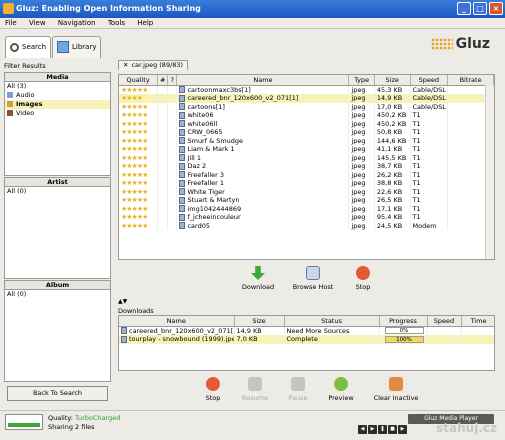 This screenshot has width=505, height=440. I want to click on result-row: ★★★★★ CRW_0665 jpeg 50,8 KB T1, so click(306, 132).